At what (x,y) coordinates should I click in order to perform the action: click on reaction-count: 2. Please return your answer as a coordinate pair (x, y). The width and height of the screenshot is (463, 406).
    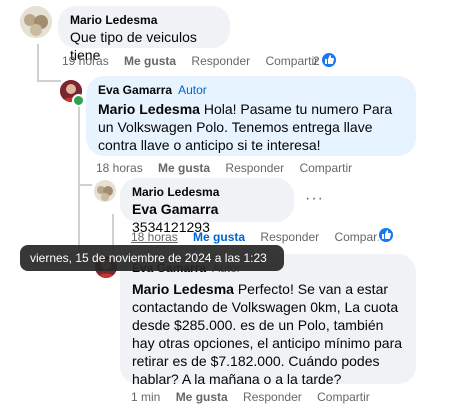
    Looking at the image, I should click on (316, 61).